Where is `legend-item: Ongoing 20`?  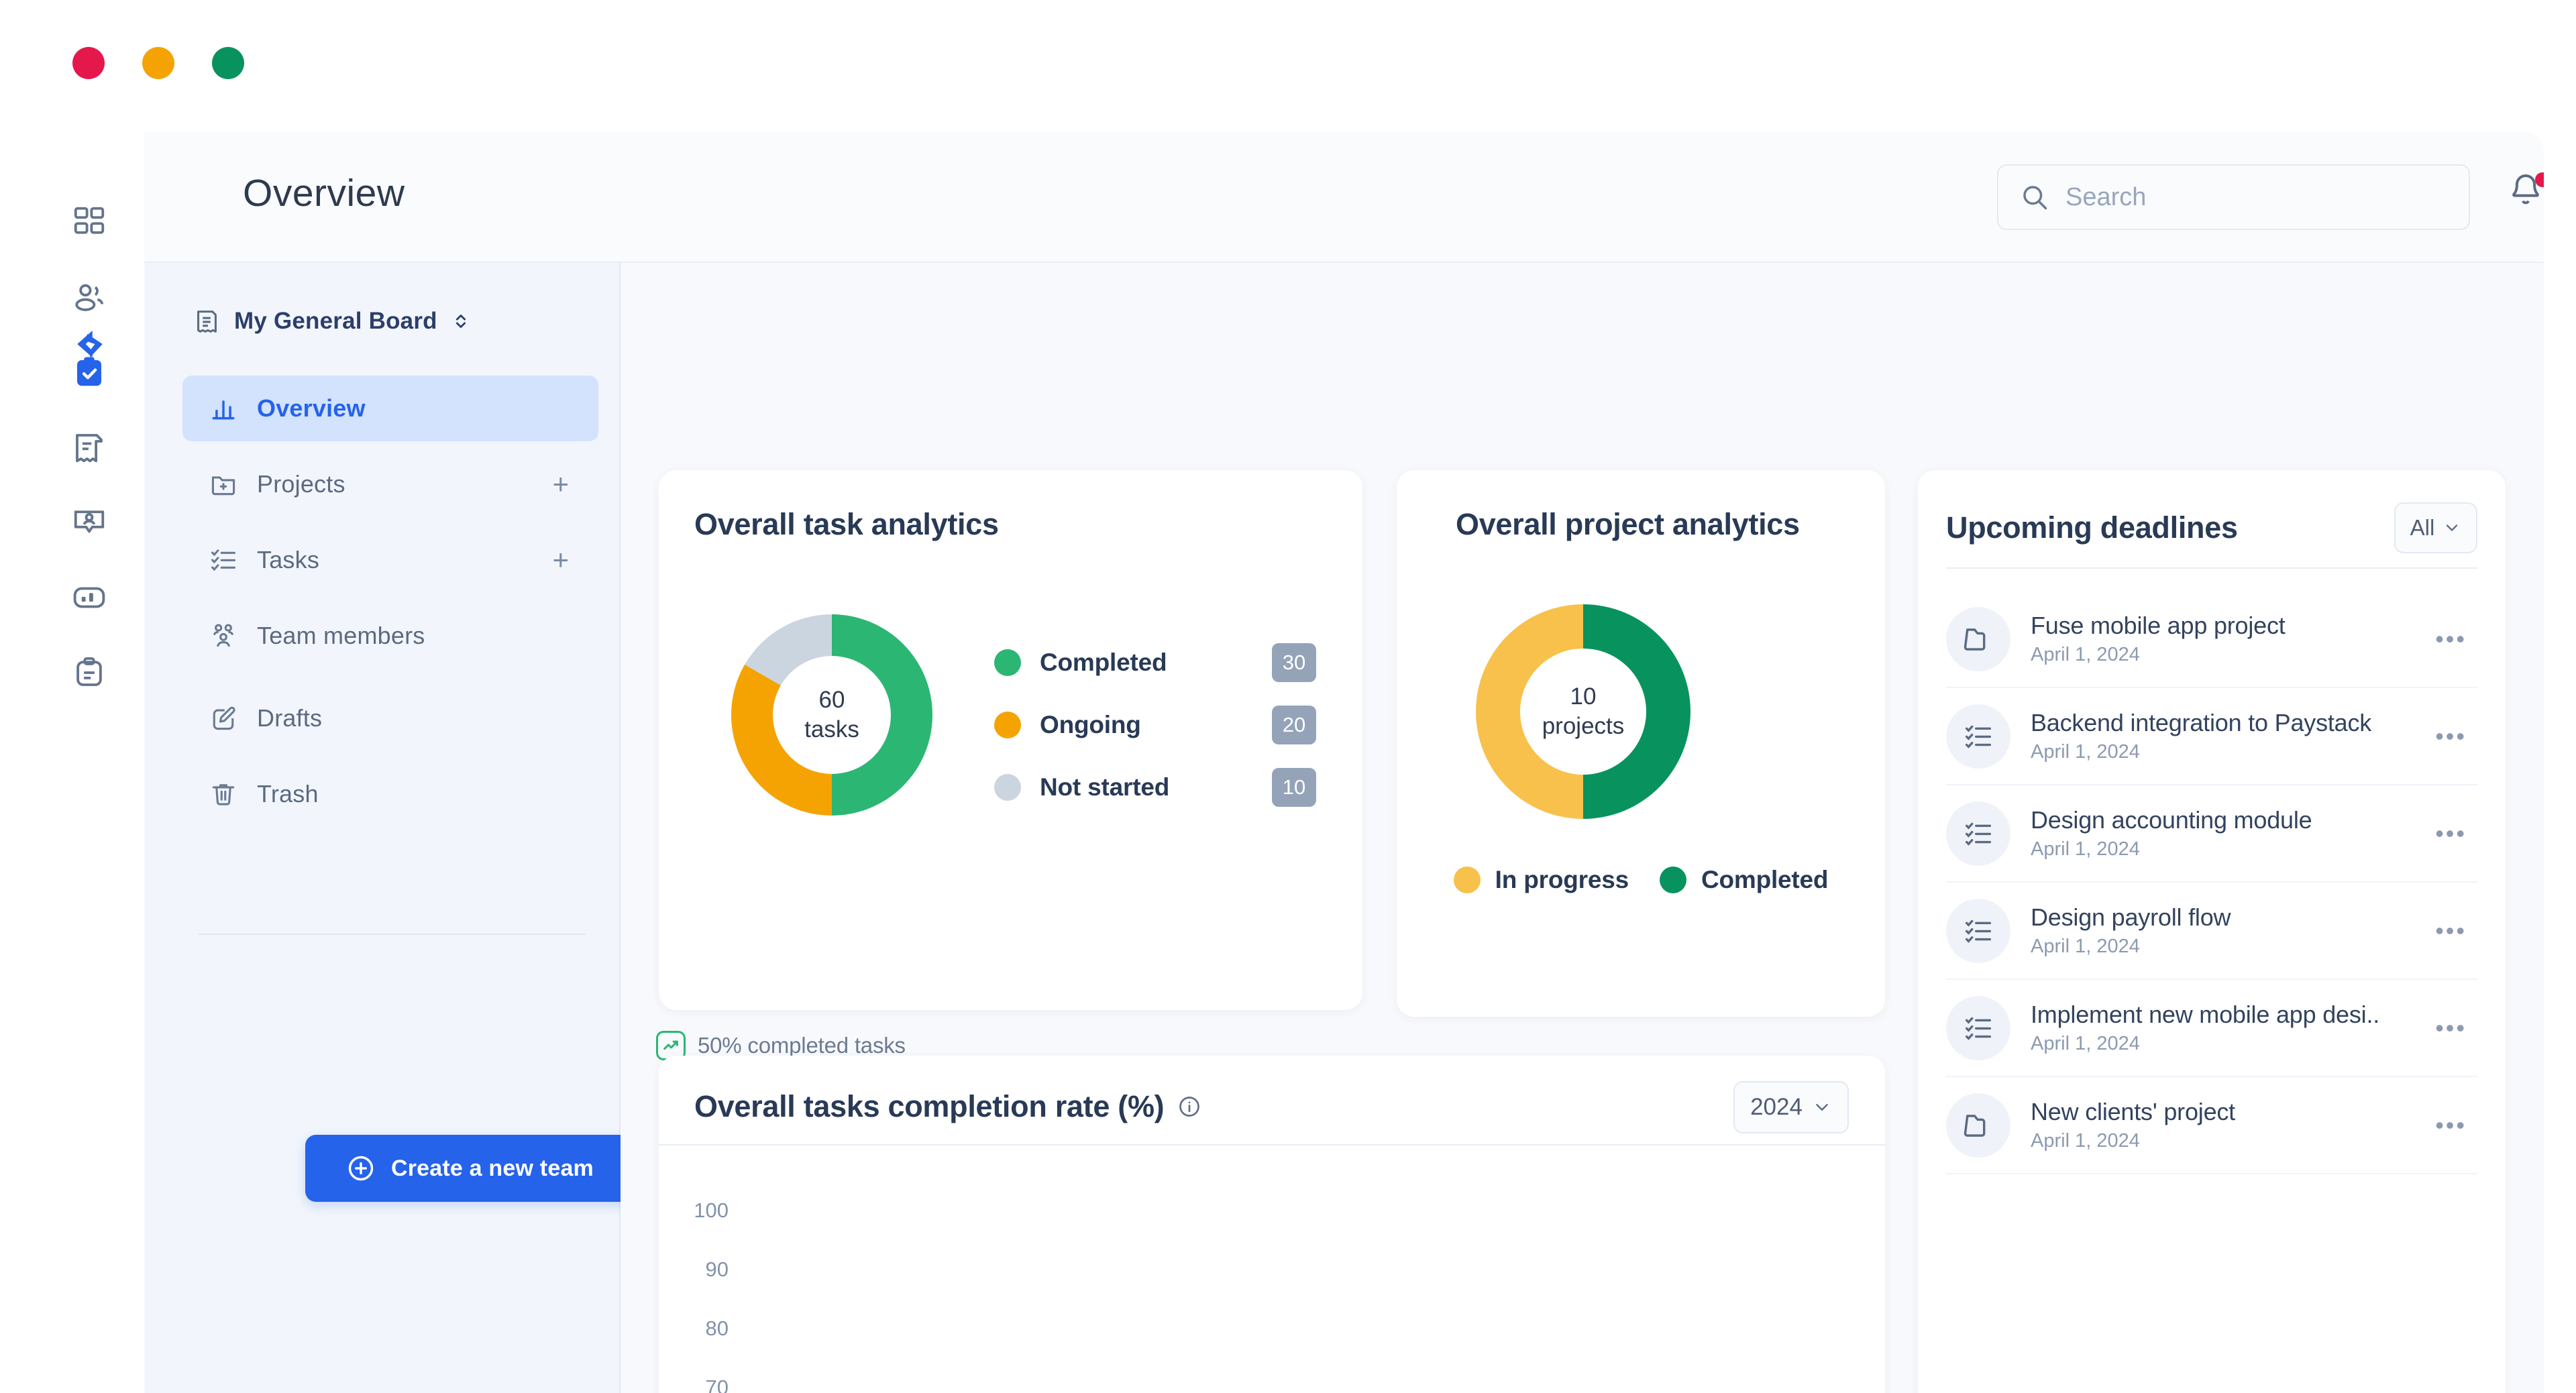 legend-item: Ongoing 20 is located at coordinates (1155, 725).